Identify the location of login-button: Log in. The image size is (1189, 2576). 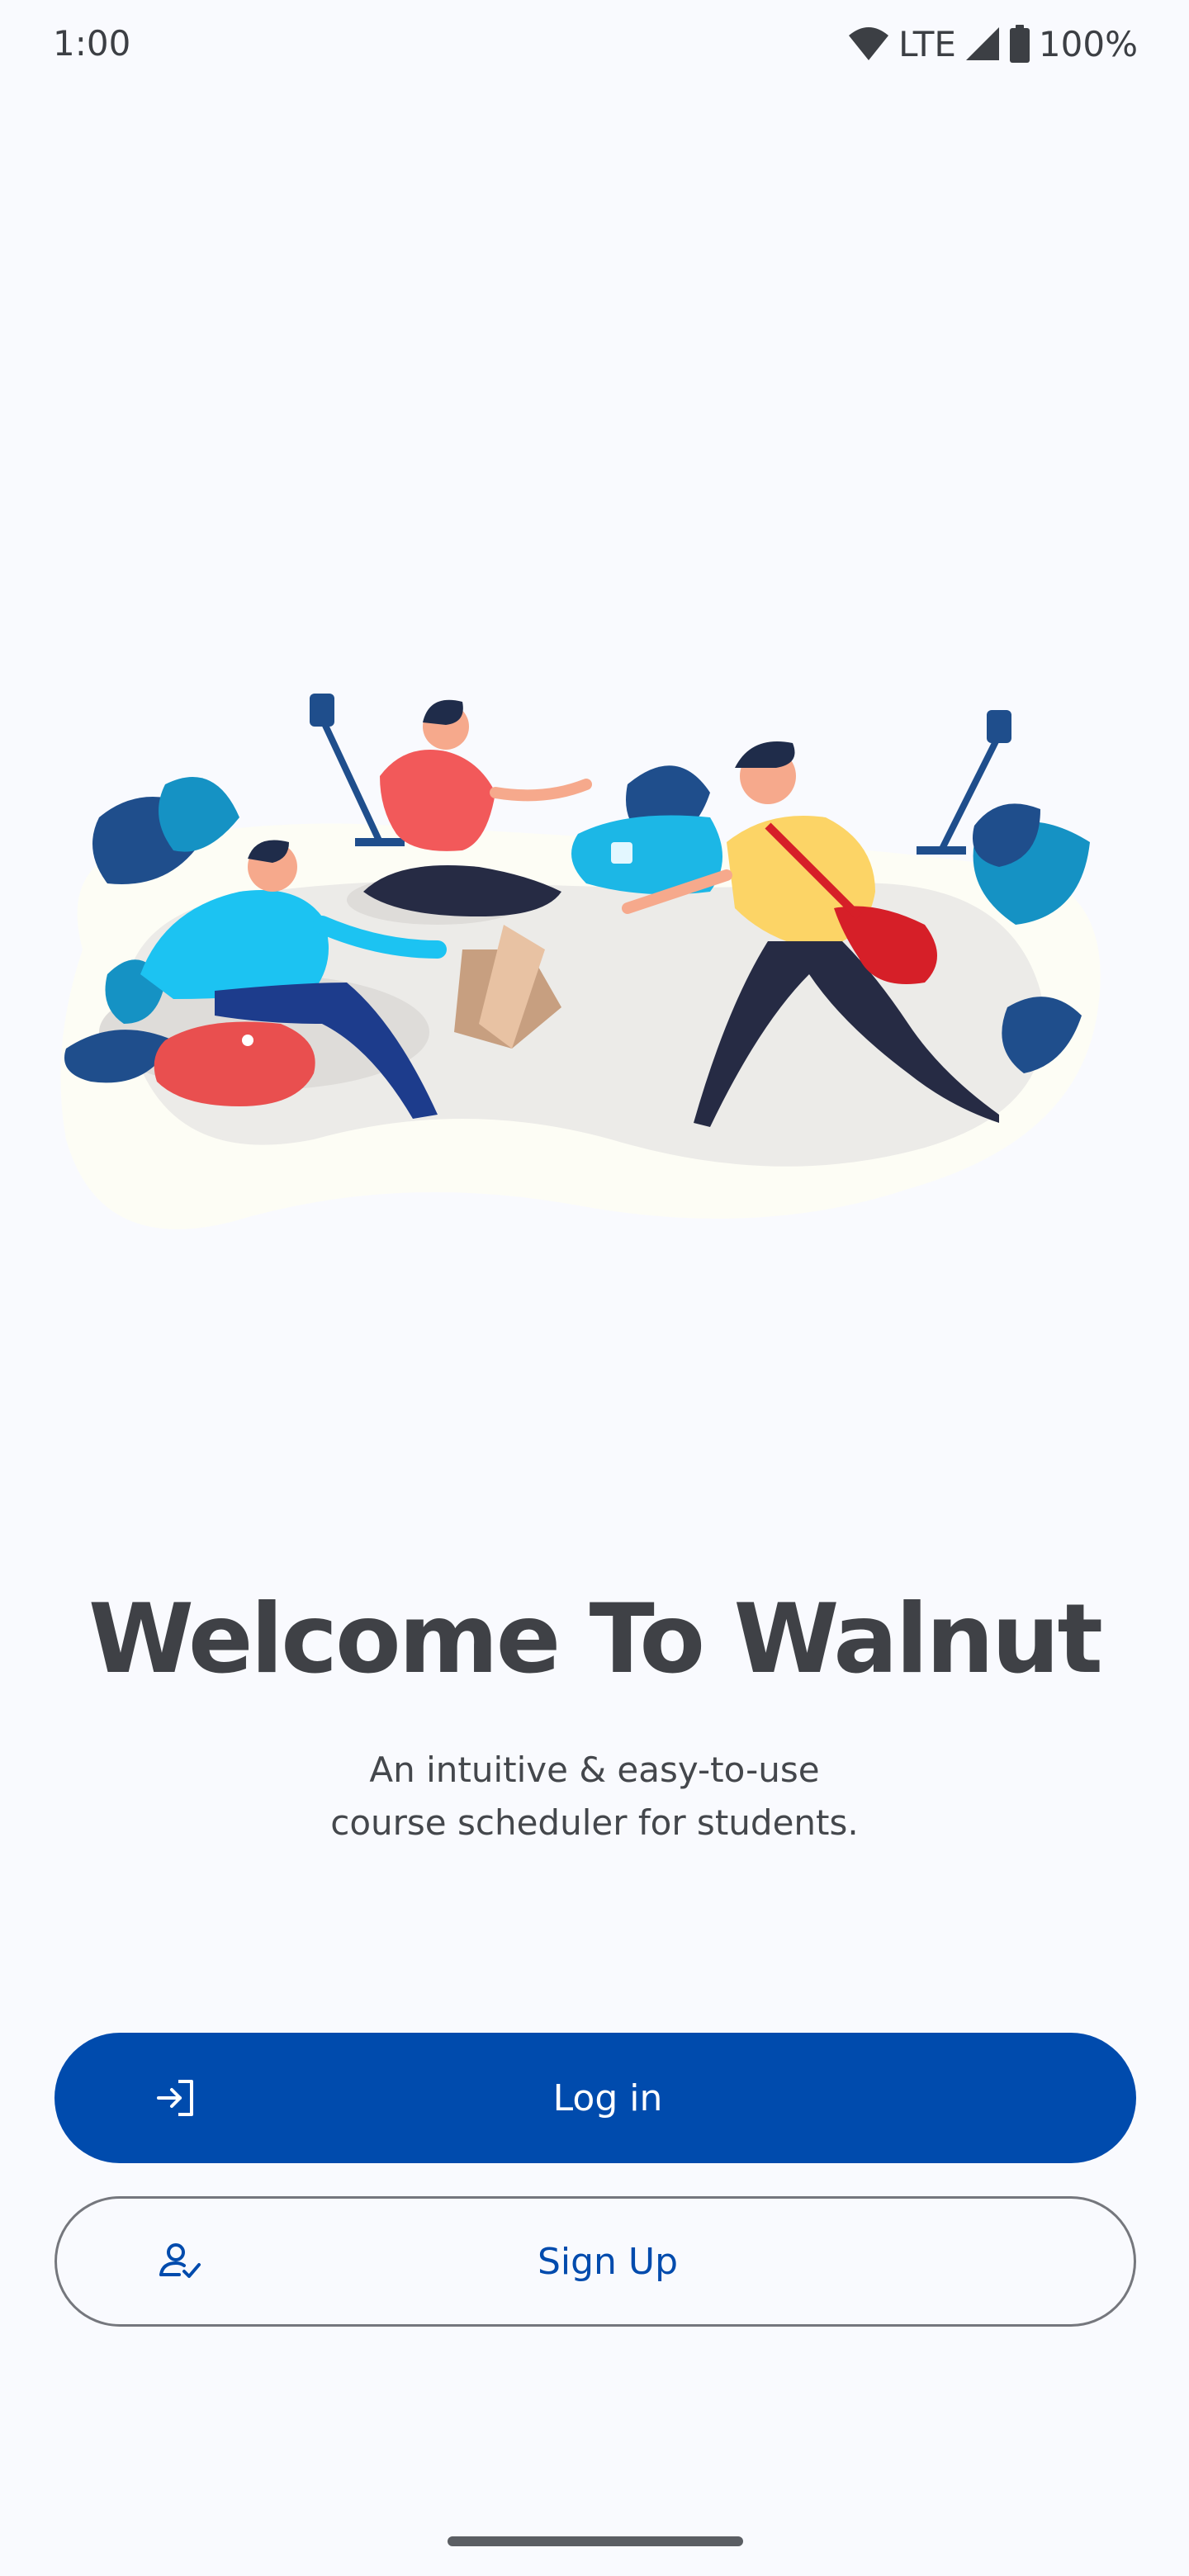
(595, 2098).